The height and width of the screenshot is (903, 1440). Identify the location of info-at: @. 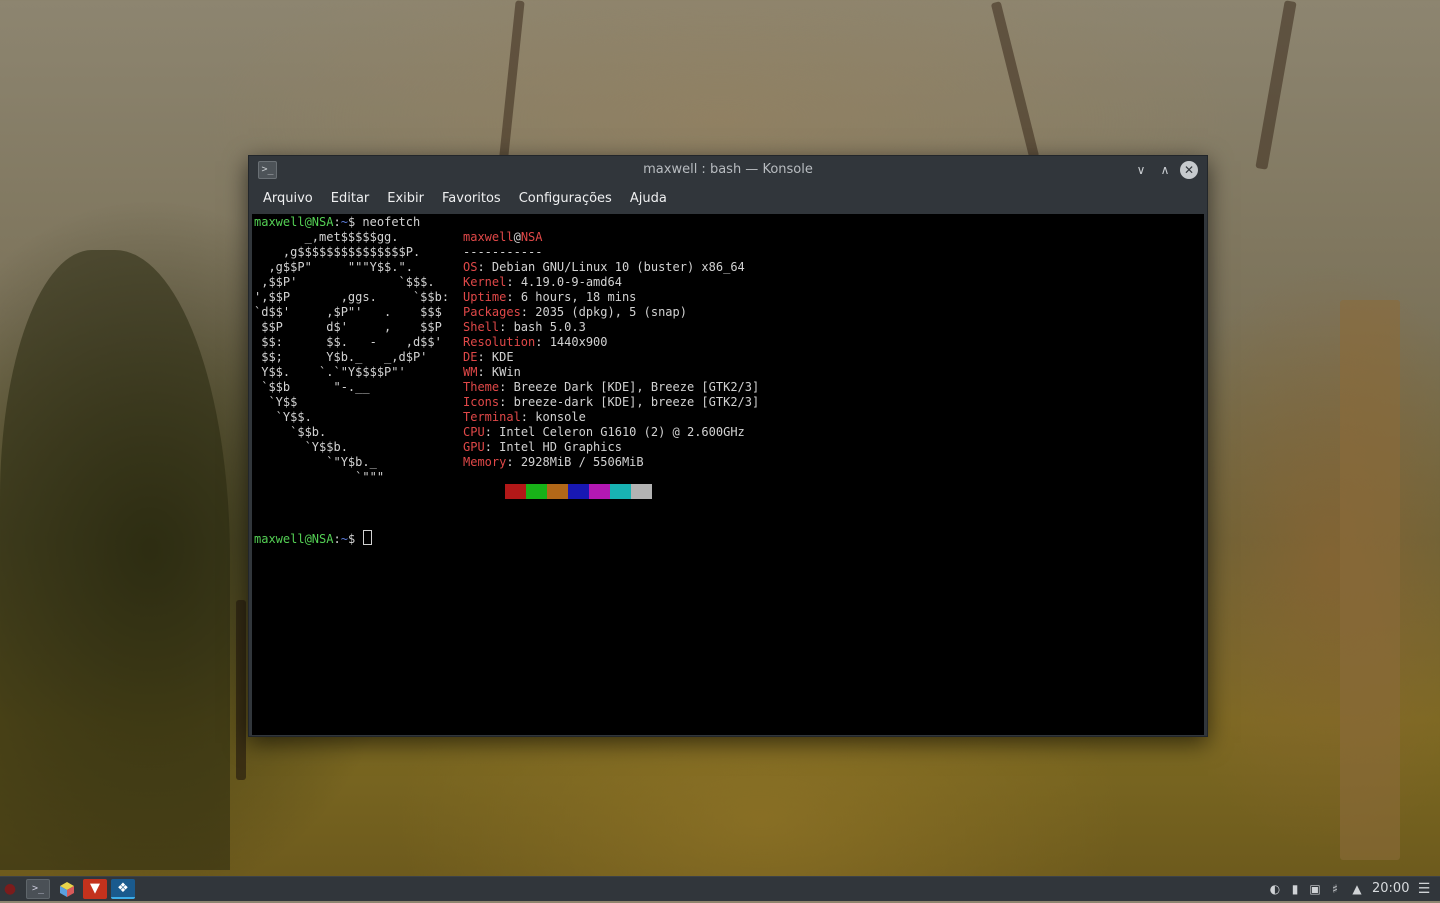
(517, 237).